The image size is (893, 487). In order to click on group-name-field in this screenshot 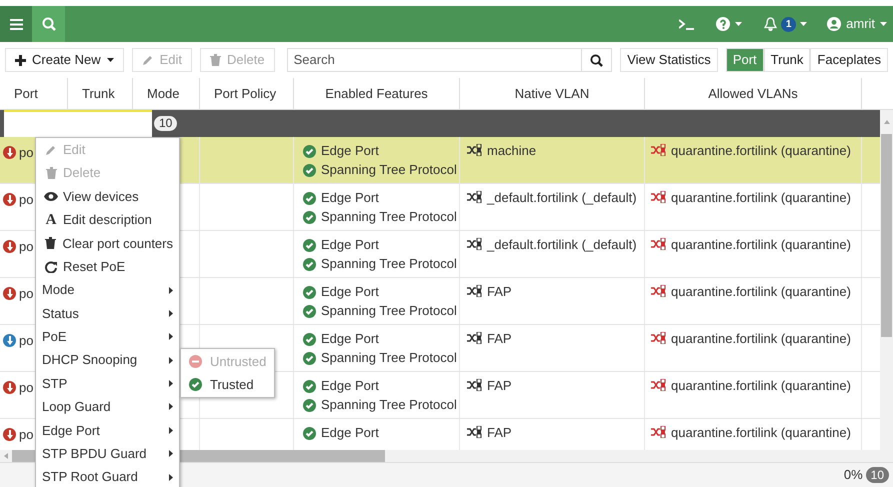, I will do `click(78, 123)`.